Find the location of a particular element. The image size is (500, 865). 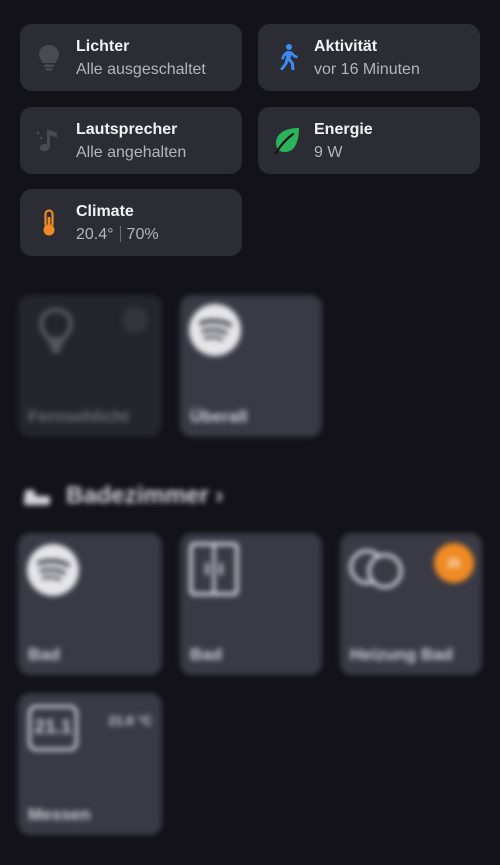

room-tile-cover-bad: Bad is located at coordinates (251, 604).